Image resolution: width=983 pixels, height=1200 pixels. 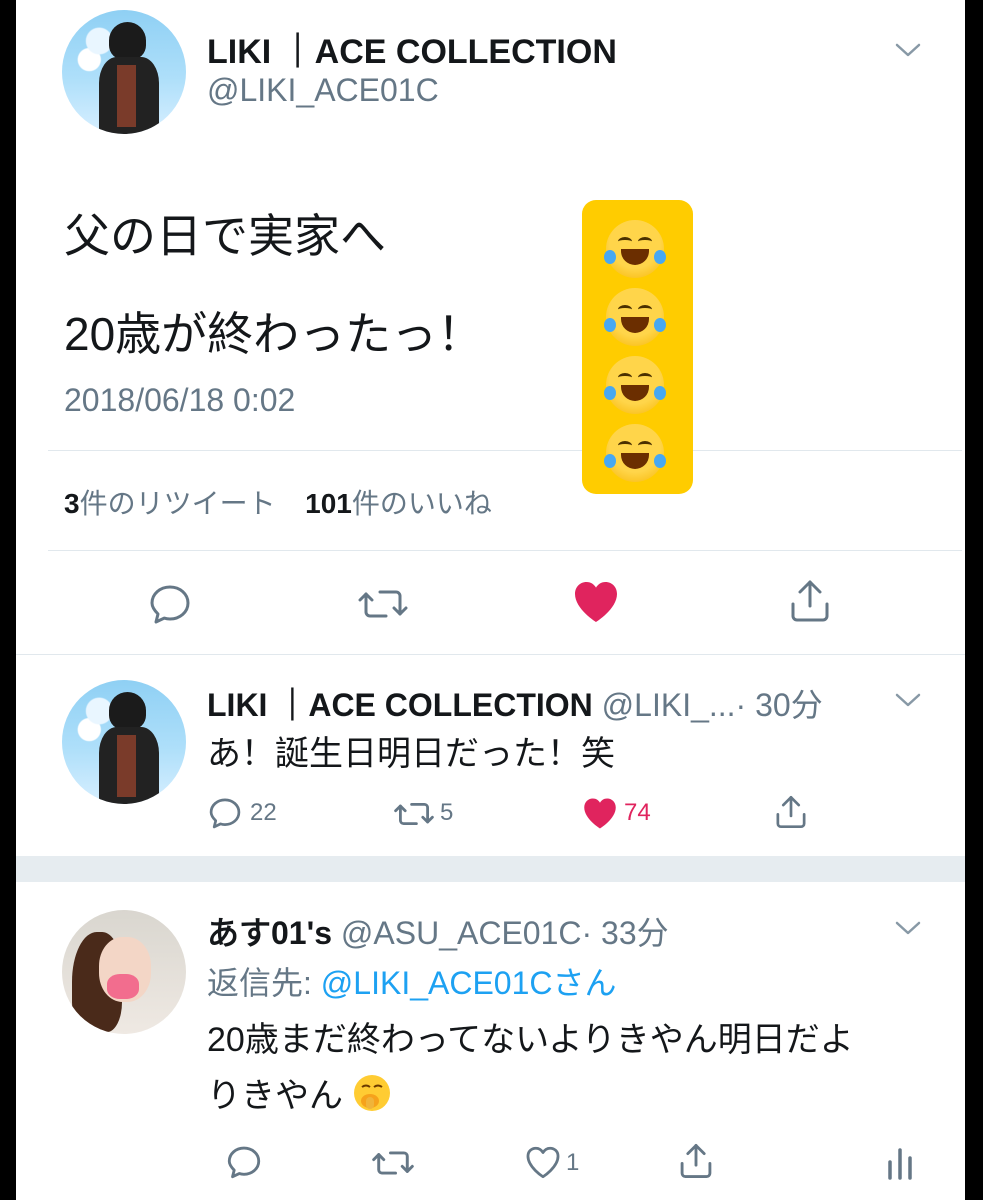 I want to click on retweet-count: 3, so click(x=72, y=503).